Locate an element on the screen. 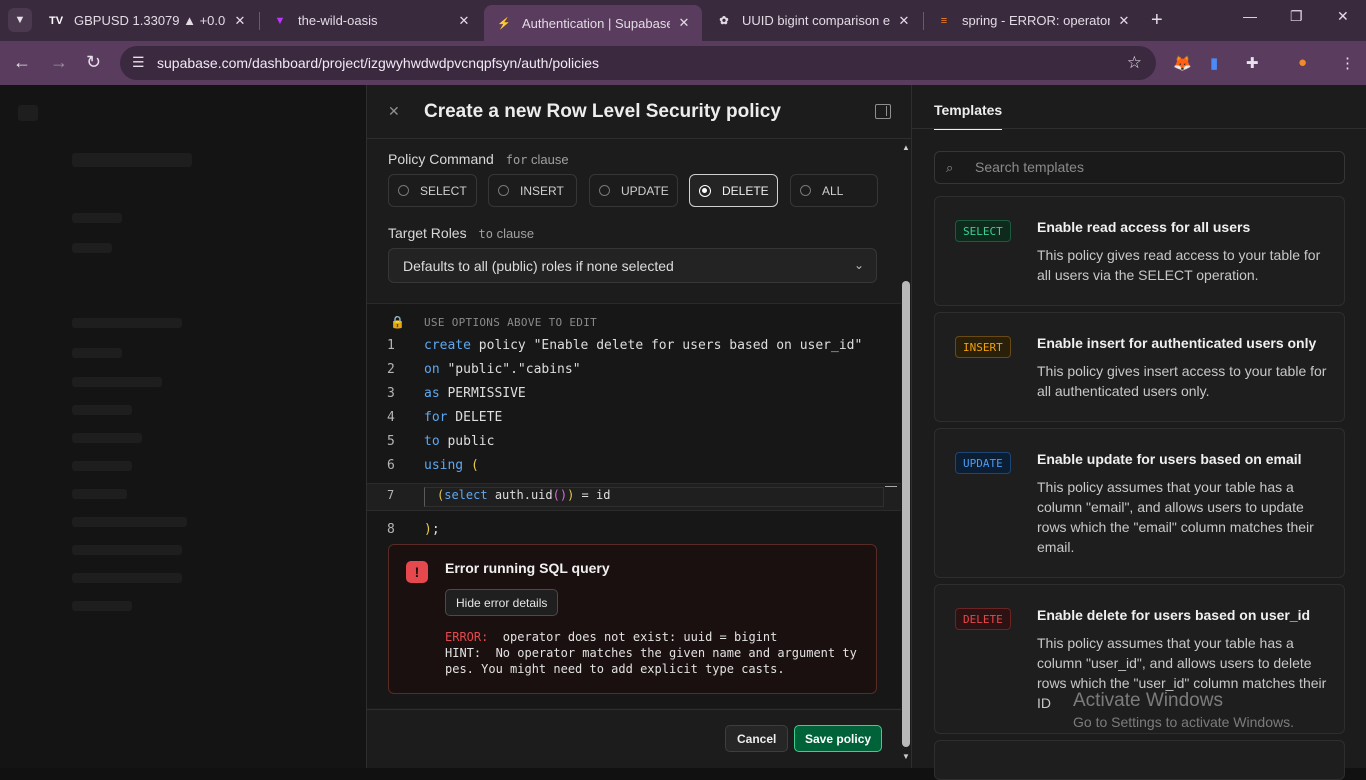 This screenshot has width=1366, height=780. browser-tab-gbpusd: TV GBPUSD 1.33079 ▲ +0.09% ✕ is located at coordinates (147, 20).